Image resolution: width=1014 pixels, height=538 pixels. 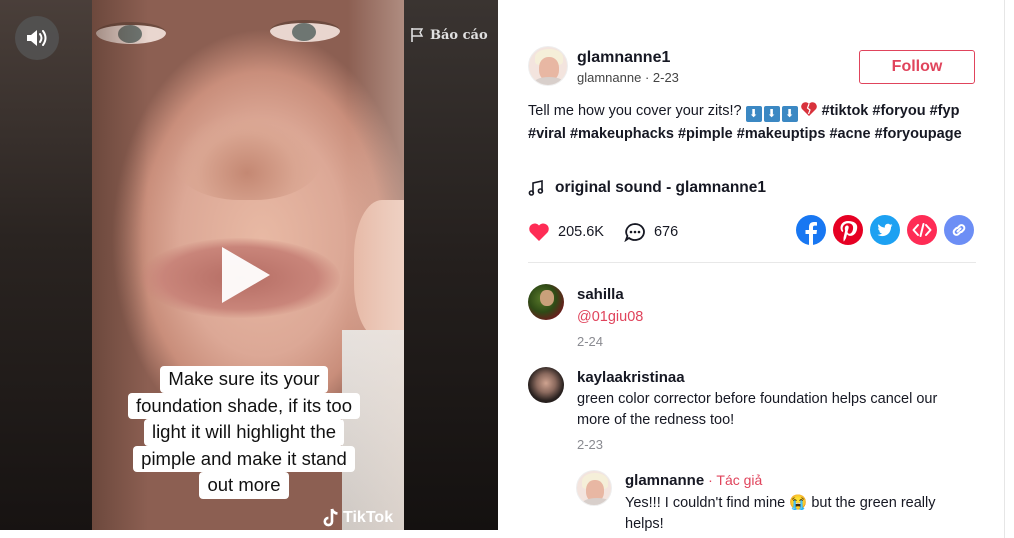 What do you see at coordinates (811, 233) in the screenshot?
I see `facebook-share-icon` at bounding box center [811, 233].